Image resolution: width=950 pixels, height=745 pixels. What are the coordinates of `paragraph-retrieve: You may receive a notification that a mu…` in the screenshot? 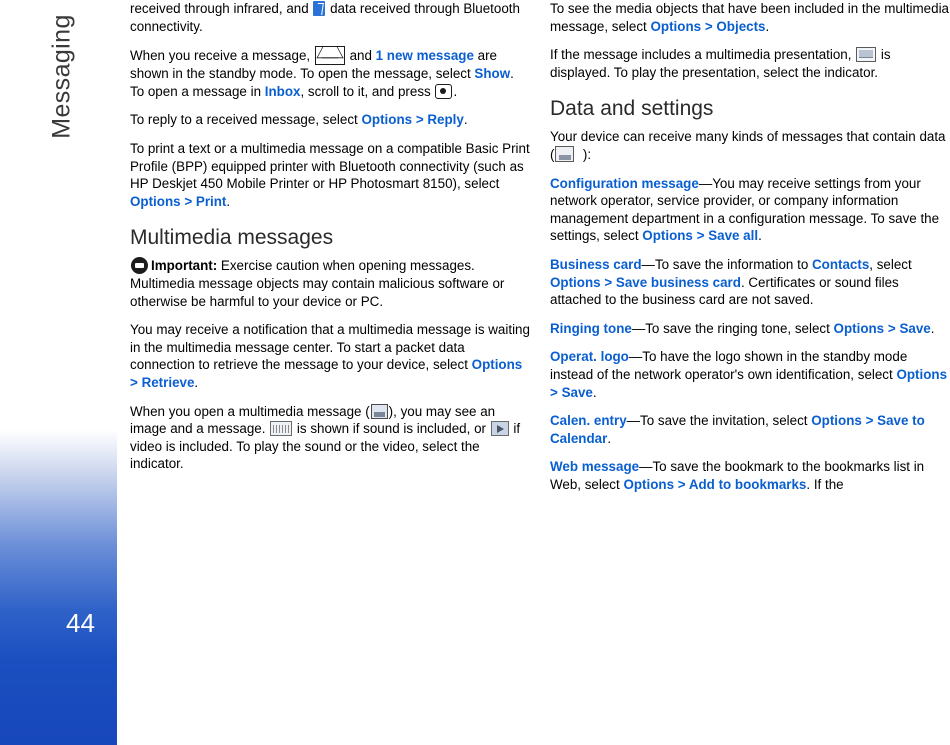 It's located at (330, 356).